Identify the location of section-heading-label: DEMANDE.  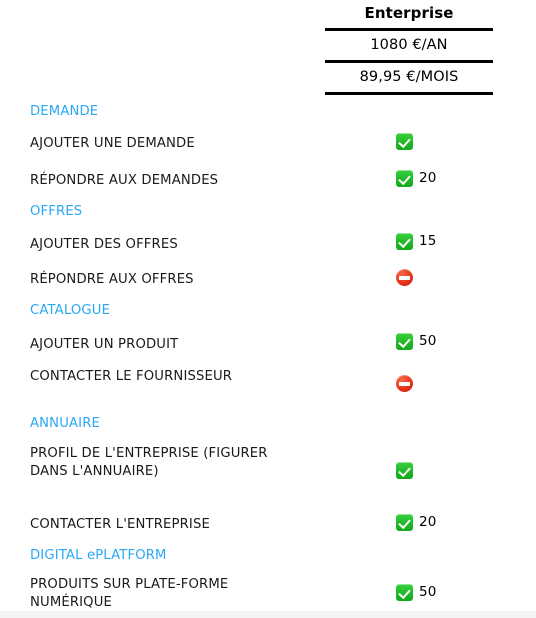
(64, 111).